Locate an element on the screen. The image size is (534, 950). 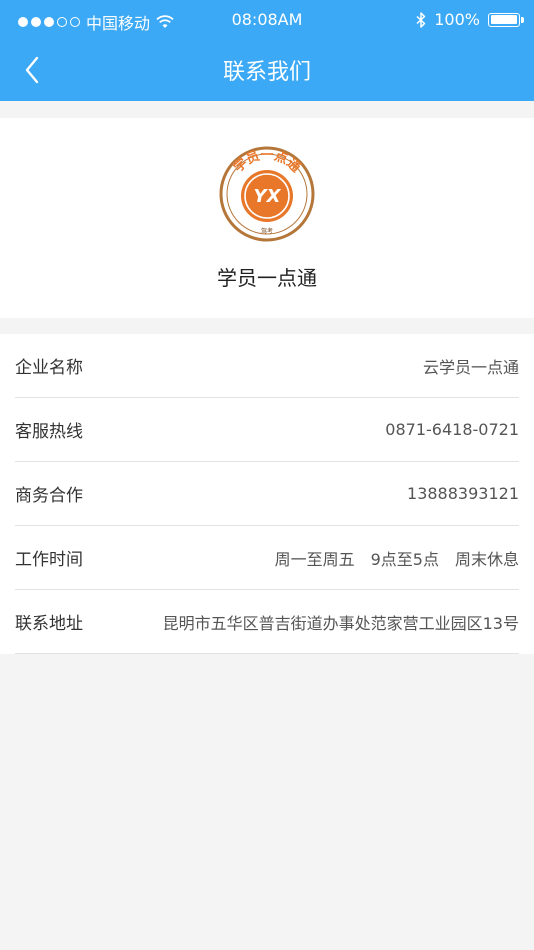
page-title: 联系我们 is located at coordinates (266, 72).